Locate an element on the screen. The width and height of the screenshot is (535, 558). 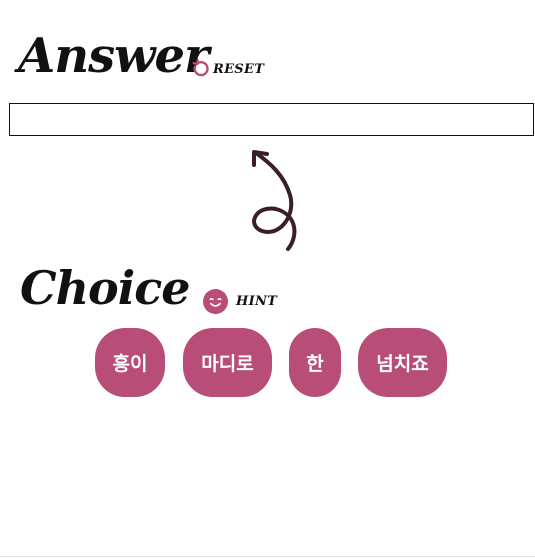
bottom-divider is located at coordinates (267, 556).